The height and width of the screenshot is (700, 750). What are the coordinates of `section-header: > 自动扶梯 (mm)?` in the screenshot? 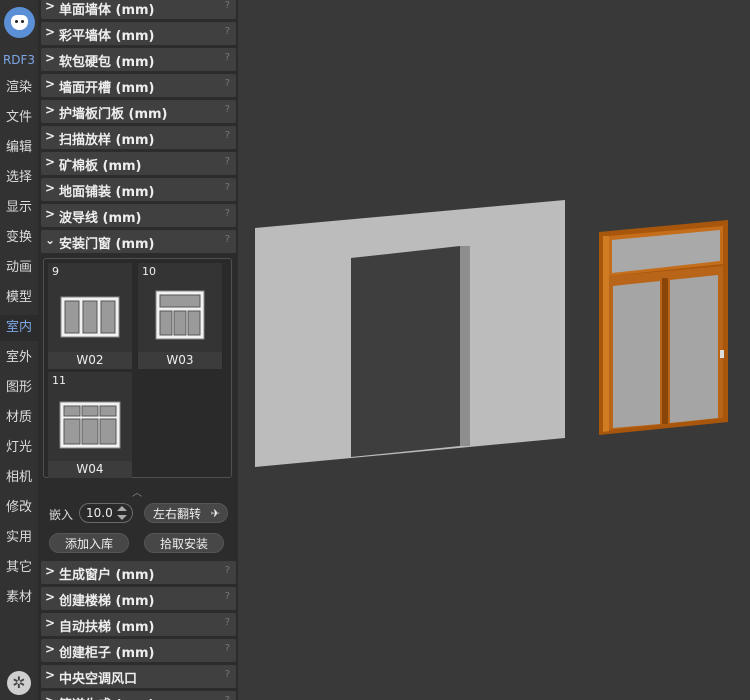 It's located at (138, 624).